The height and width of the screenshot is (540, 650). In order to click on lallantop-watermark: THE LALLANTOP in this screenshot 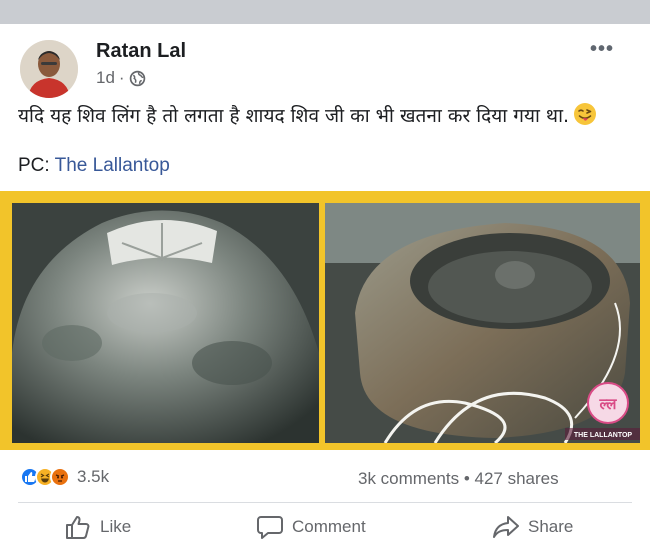, I will do `click(603, 435)`.